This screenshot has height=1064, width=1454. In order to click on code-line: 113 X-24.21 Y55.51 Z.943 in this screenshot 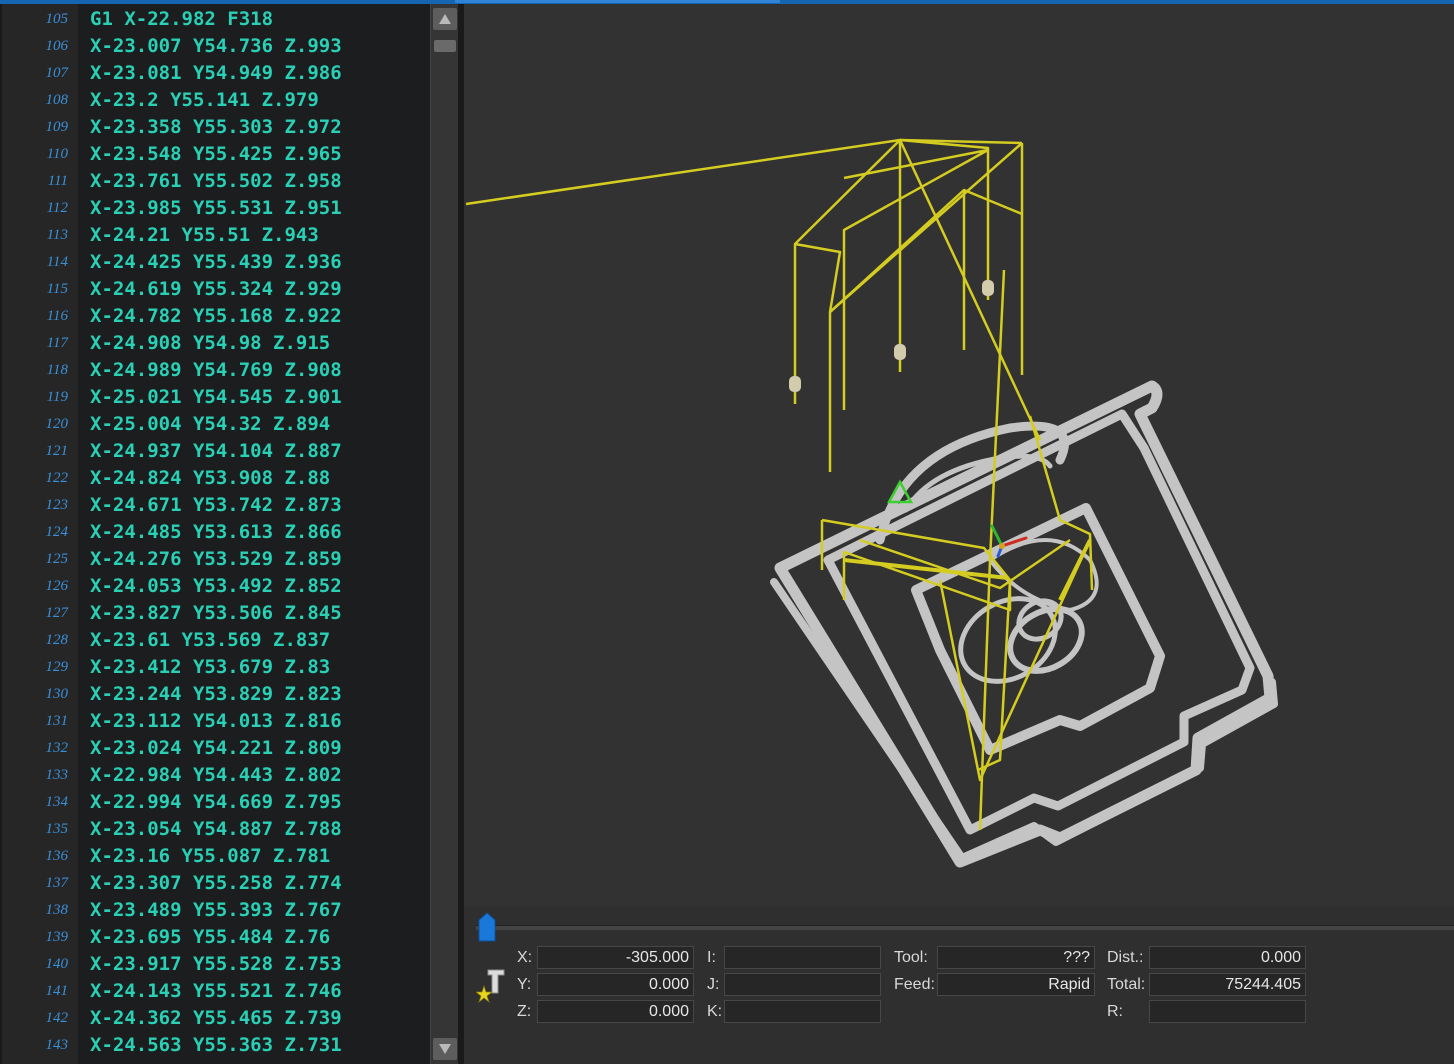, I will do `click(215, 235)`.